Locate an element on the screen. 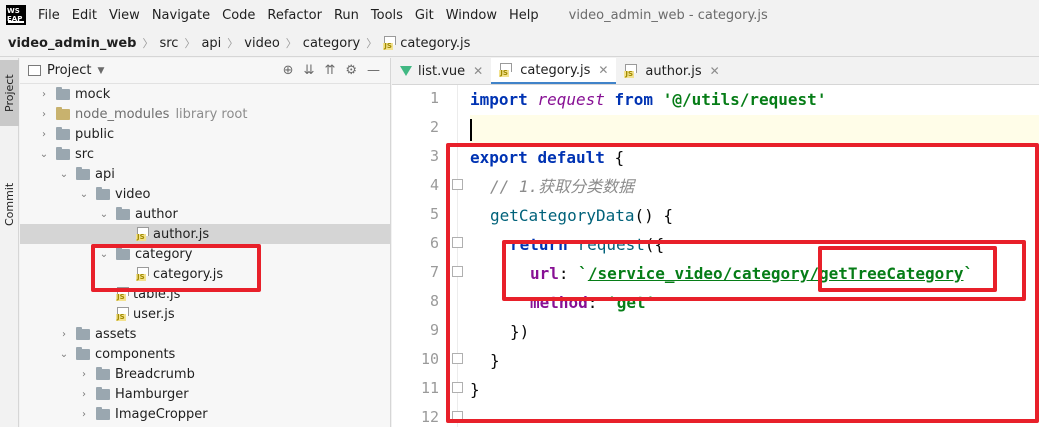 The image size is (1039, 427). tree-item-node-modules: › node_modules library root is located at coordinates (205, 114).